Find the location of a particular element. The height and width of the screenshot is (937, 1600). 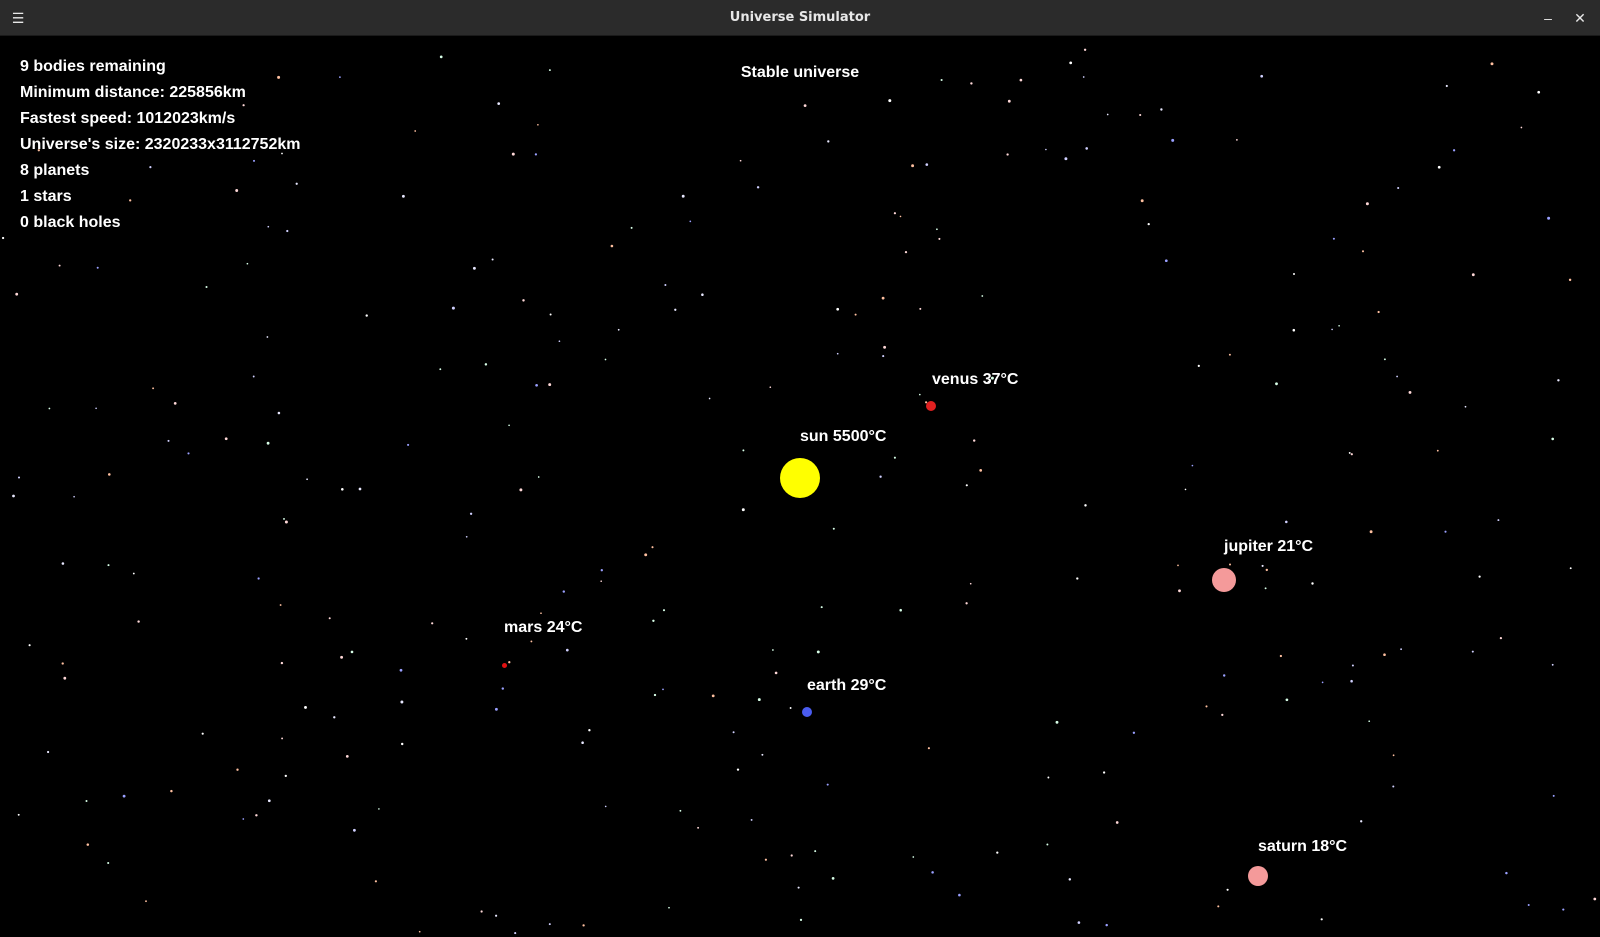

jupiter-body is located at coordinates (1224, 580).